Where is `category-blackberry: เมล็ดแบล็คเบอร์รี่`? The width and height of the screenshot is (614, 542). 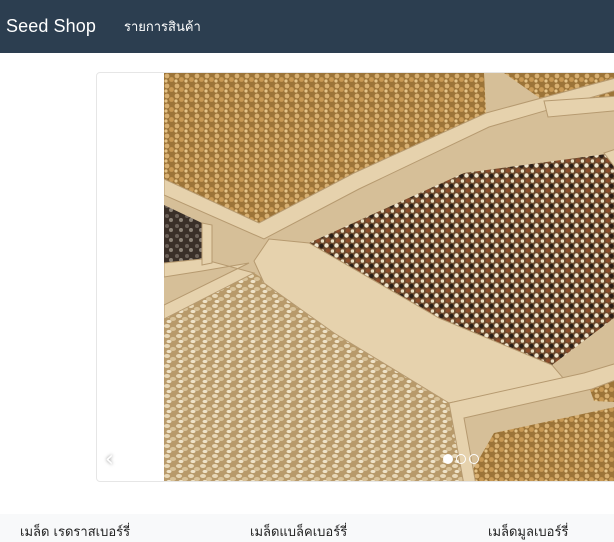
category-blackberry: เมล็ดแบล็คเบอร์รี่ is located at coordinates (299, 532).